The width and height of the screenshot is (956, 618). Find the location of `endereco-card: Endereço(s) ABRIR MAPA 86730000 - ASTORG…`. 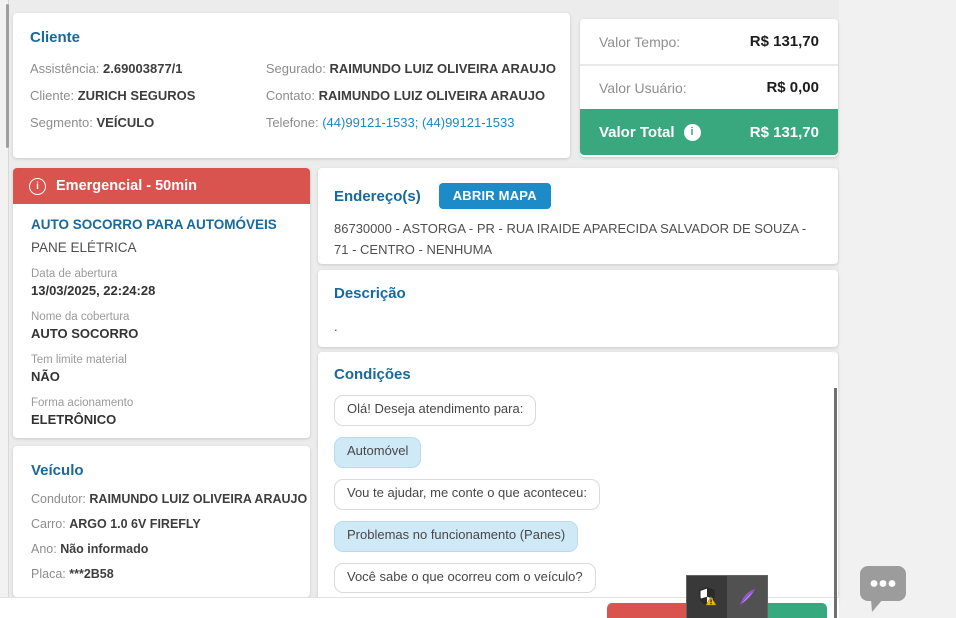

endereco-card: Endereço(s) ABRIR MAPA 86730000 - ASTORG… is located at coordinates (578, 216).